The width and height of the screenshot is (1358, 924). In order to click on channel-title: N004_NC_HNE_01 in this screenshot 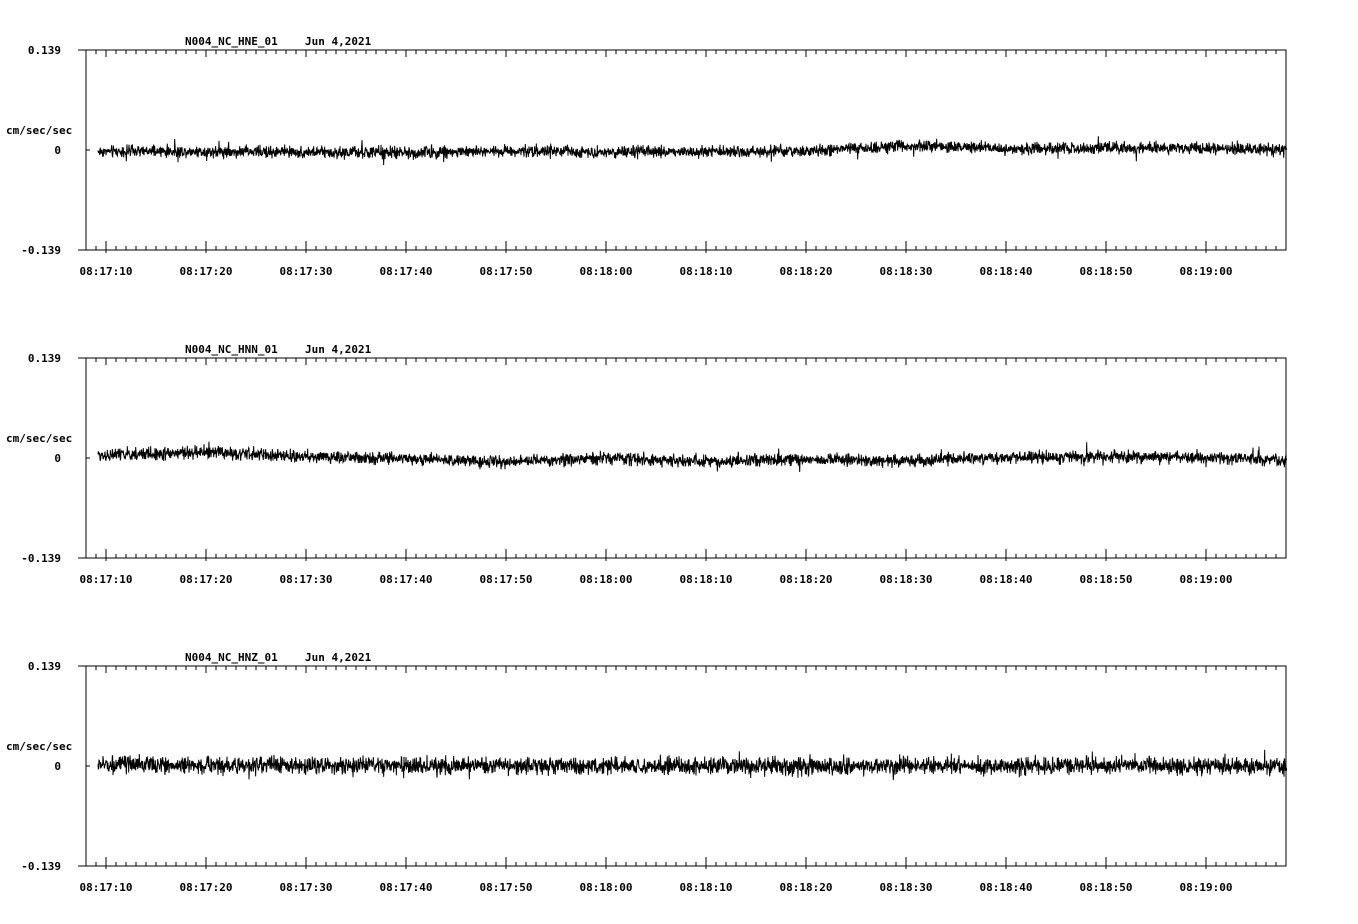, I will do `click(231, 41)`.